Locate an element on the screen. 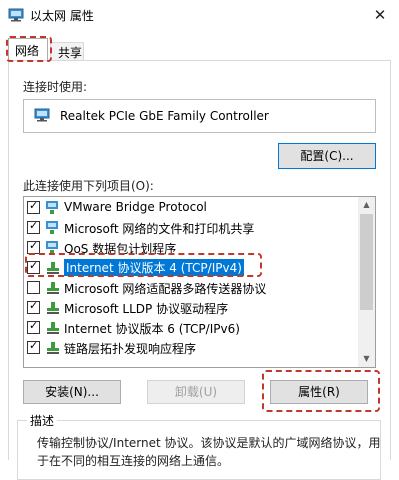  uninstall-button: 卸载(U) is located at coordinates (196, 392).